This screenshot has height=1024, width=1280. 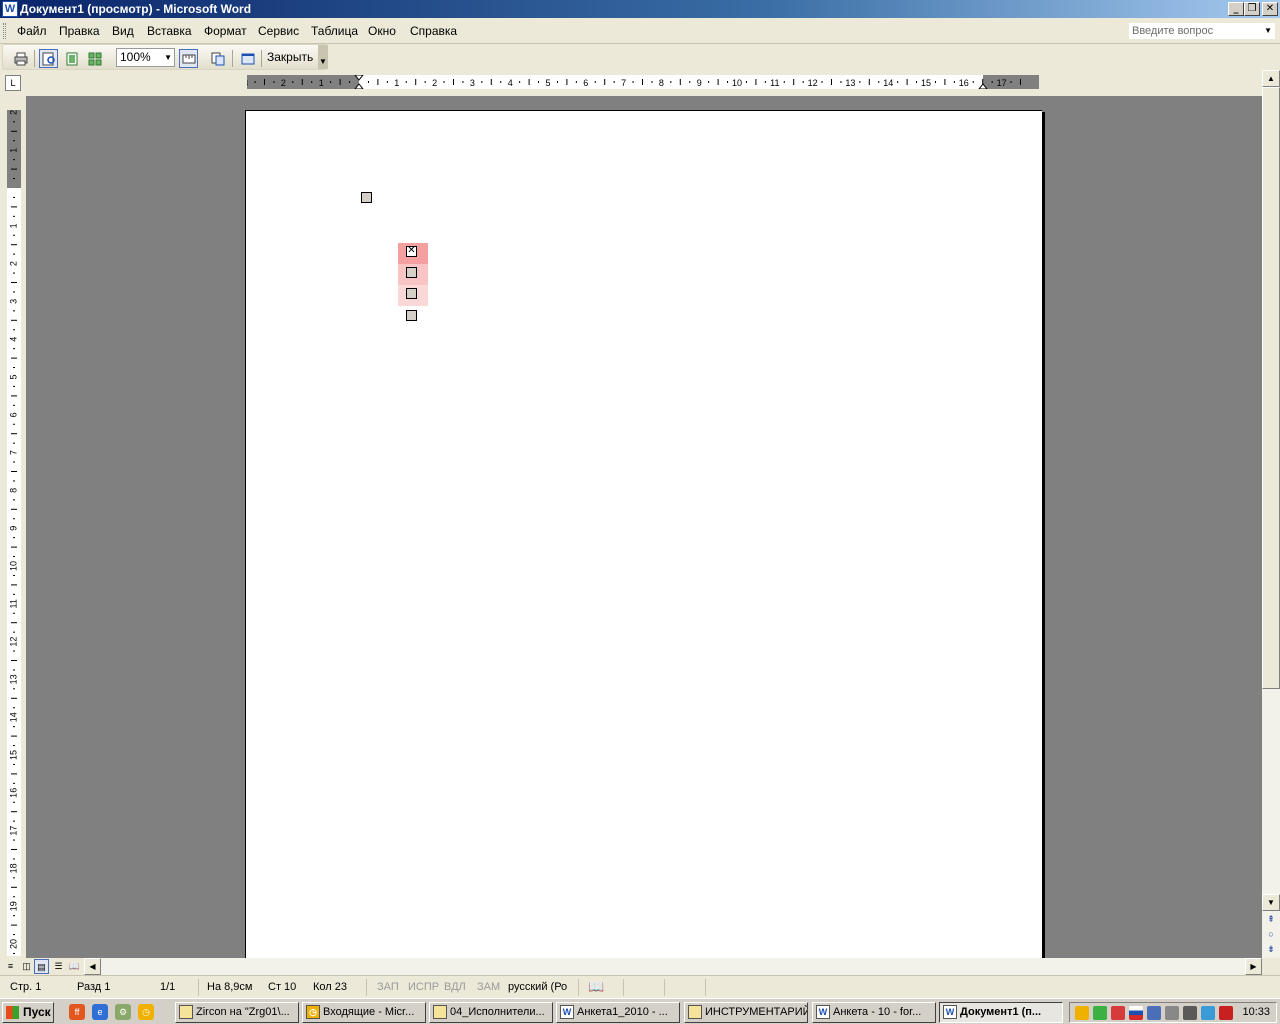 I want to click on previous-page-icon: ⇞, so click(x=1271, y=919).